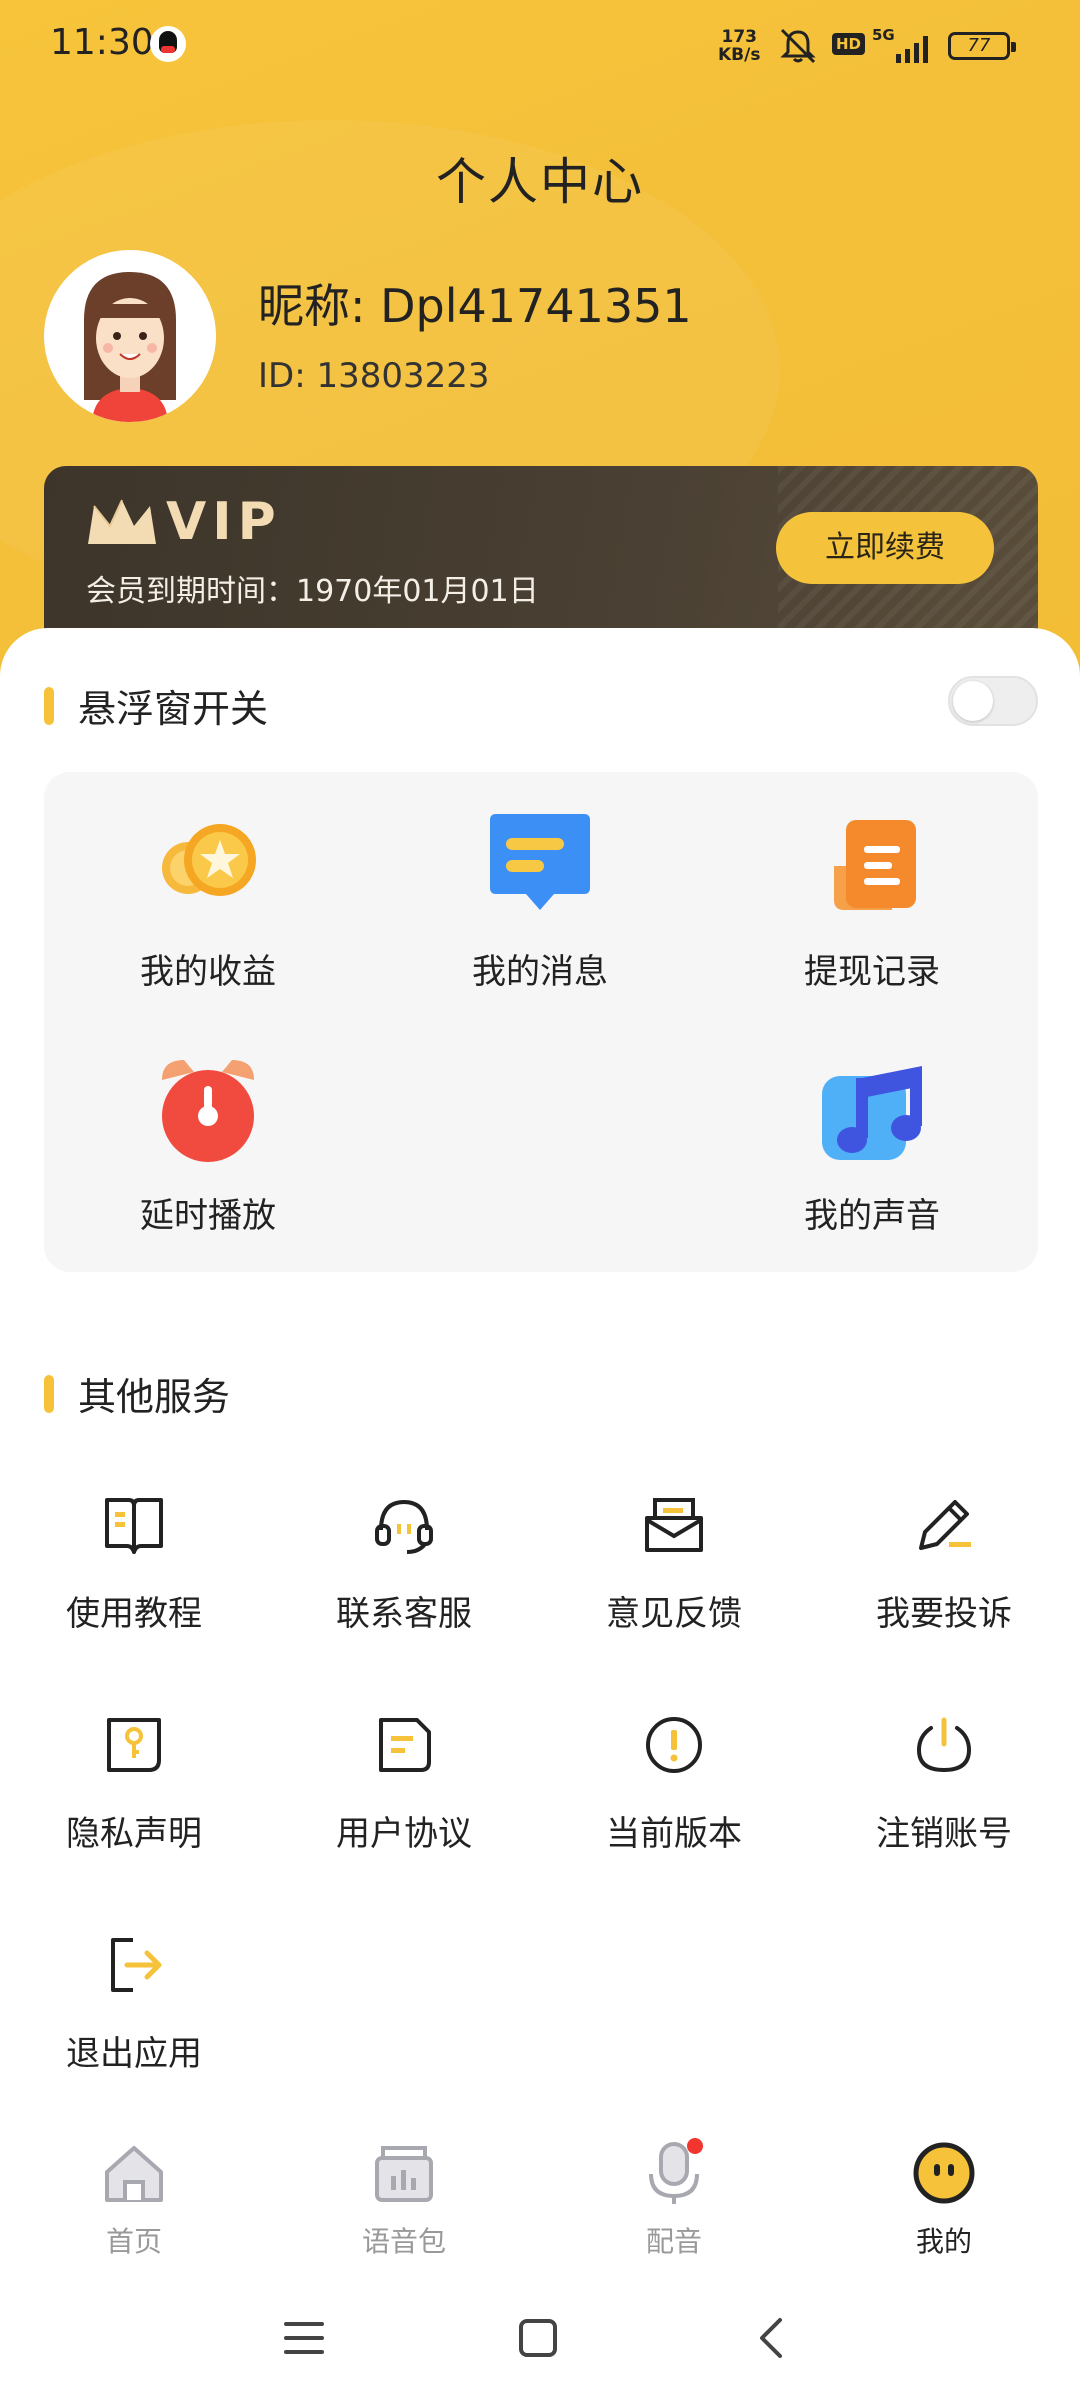 This screenshot has height=2400, width=1080. Describe the element at coordinates (134, 2054) in the screenshot. I see `service-label: 退出应用` at that location.